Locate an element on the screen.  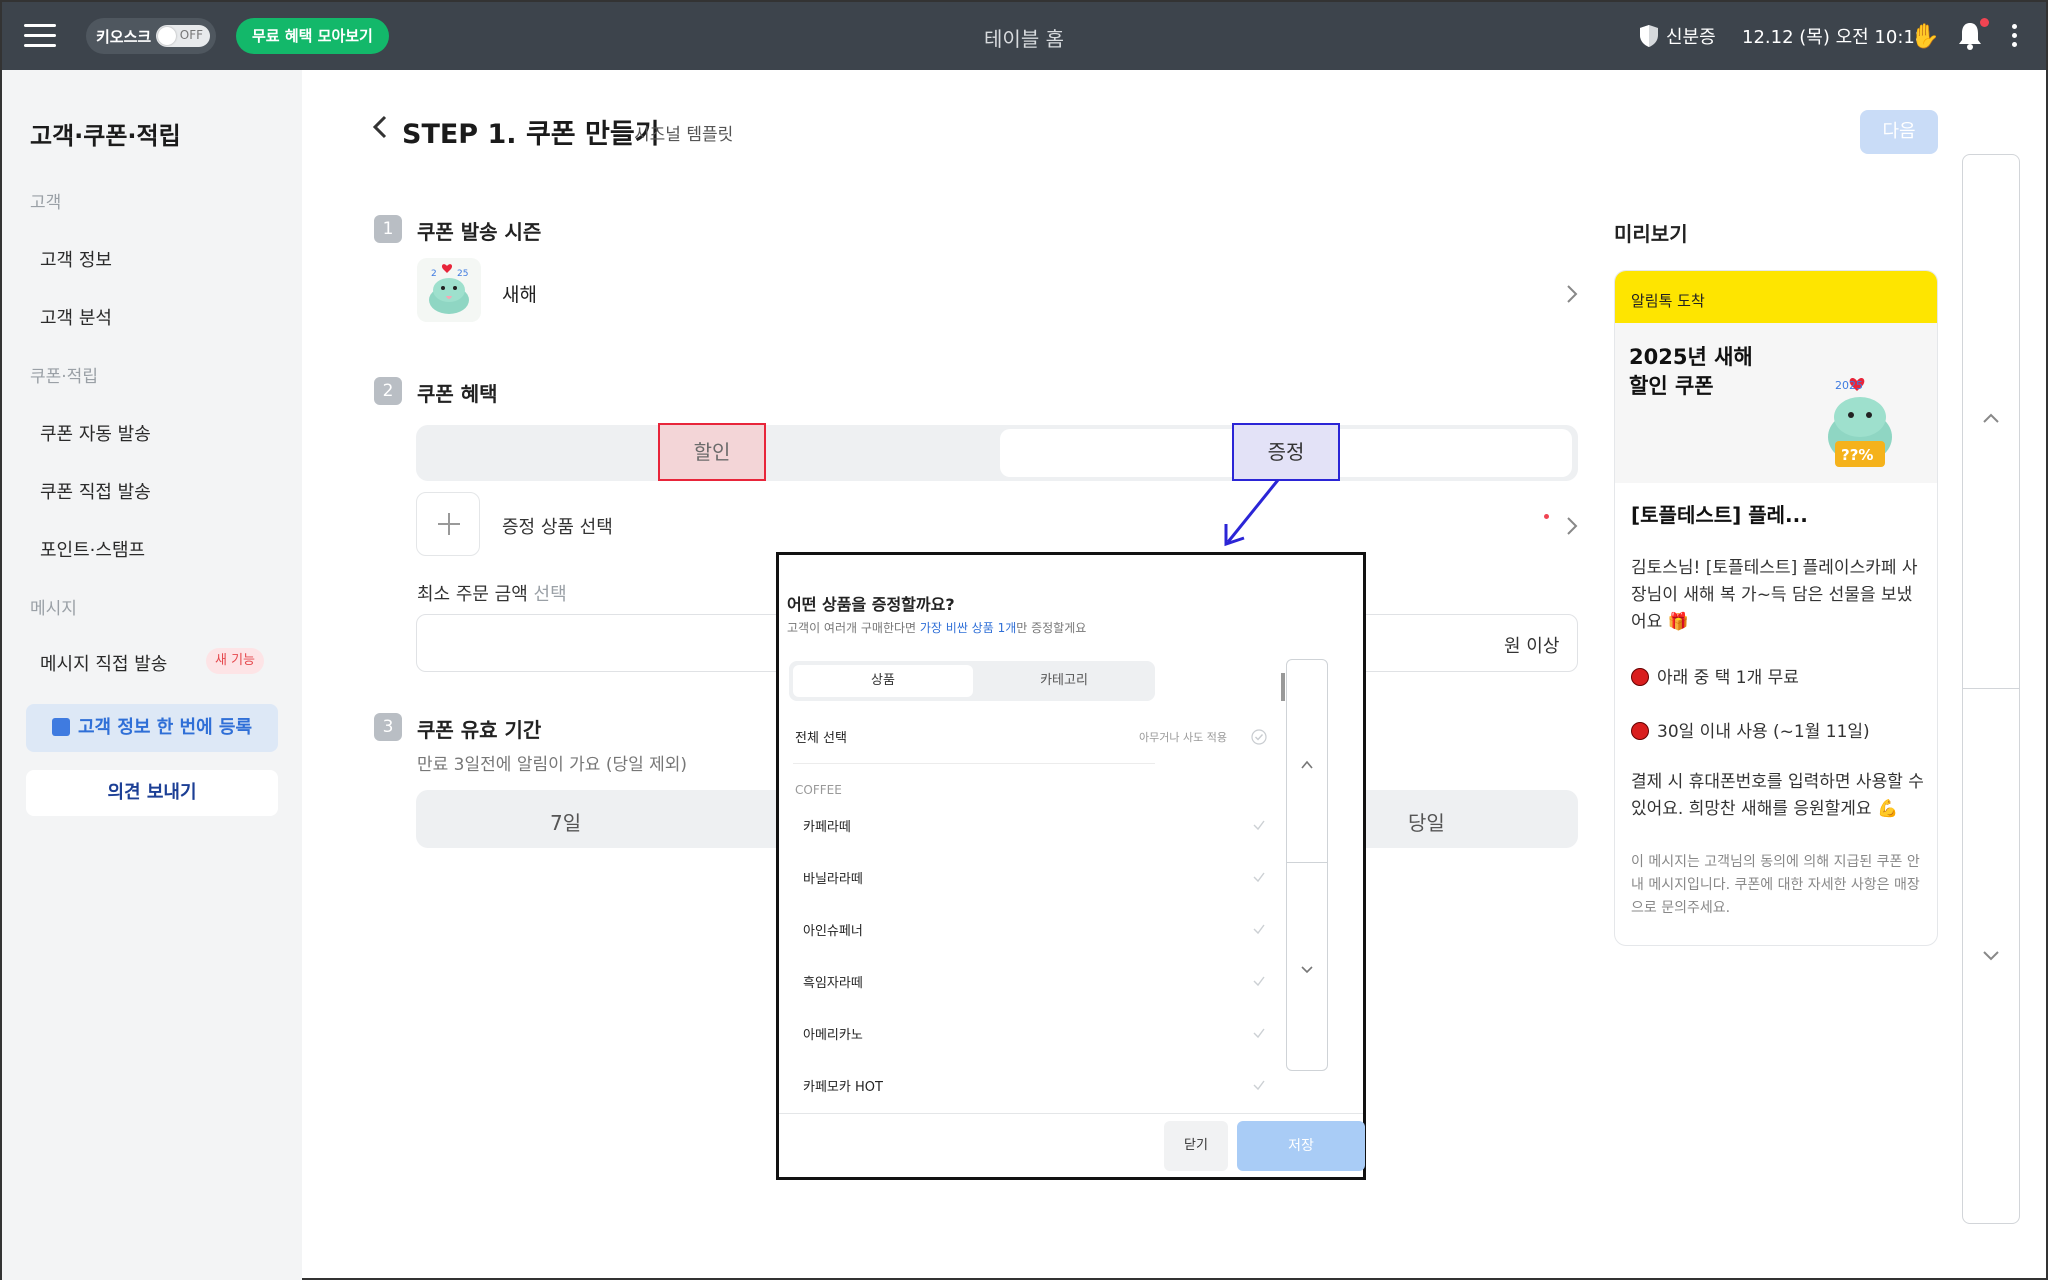
tab-categories: 카테고리 is located at coordinates (1064, 681).